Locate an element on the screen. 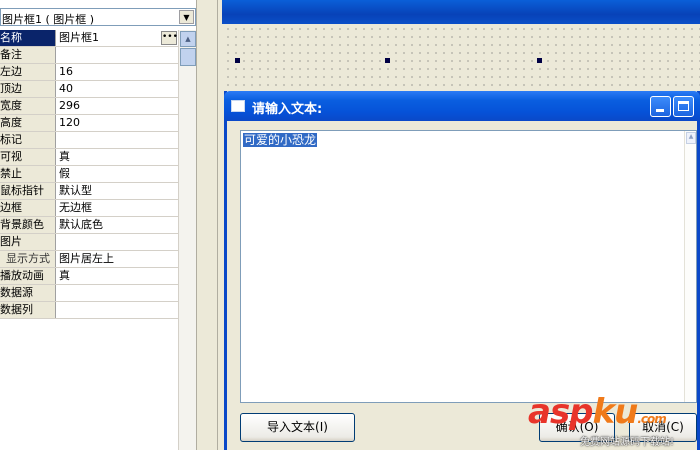 Image resolution: width=700 pixels, height=450 pixels. property-value: 无边框 is located at coordinates (117, 208).